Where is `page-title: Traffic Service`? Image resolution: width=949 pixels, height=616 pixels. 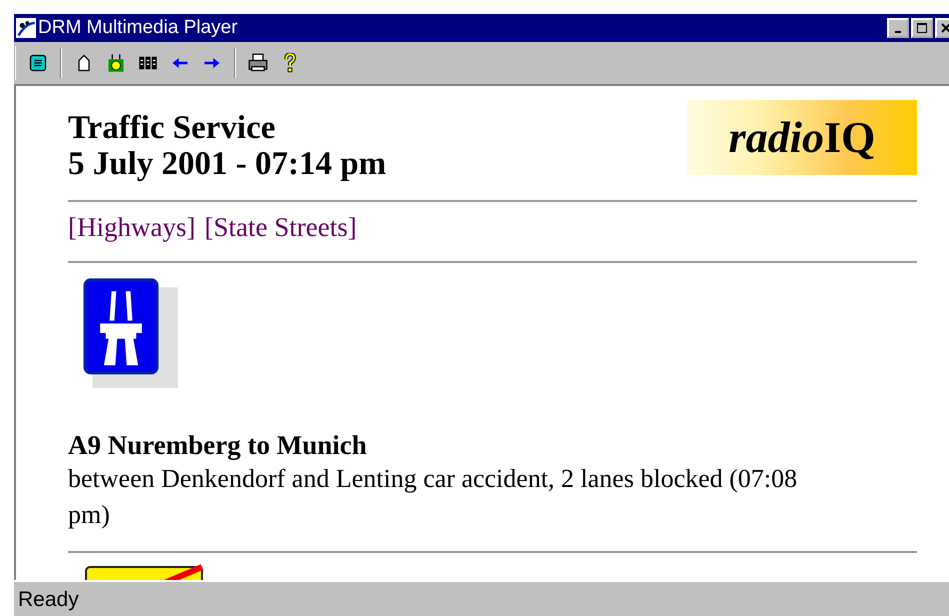
page-title: Traffic Service is located at coordinates (172, 128).